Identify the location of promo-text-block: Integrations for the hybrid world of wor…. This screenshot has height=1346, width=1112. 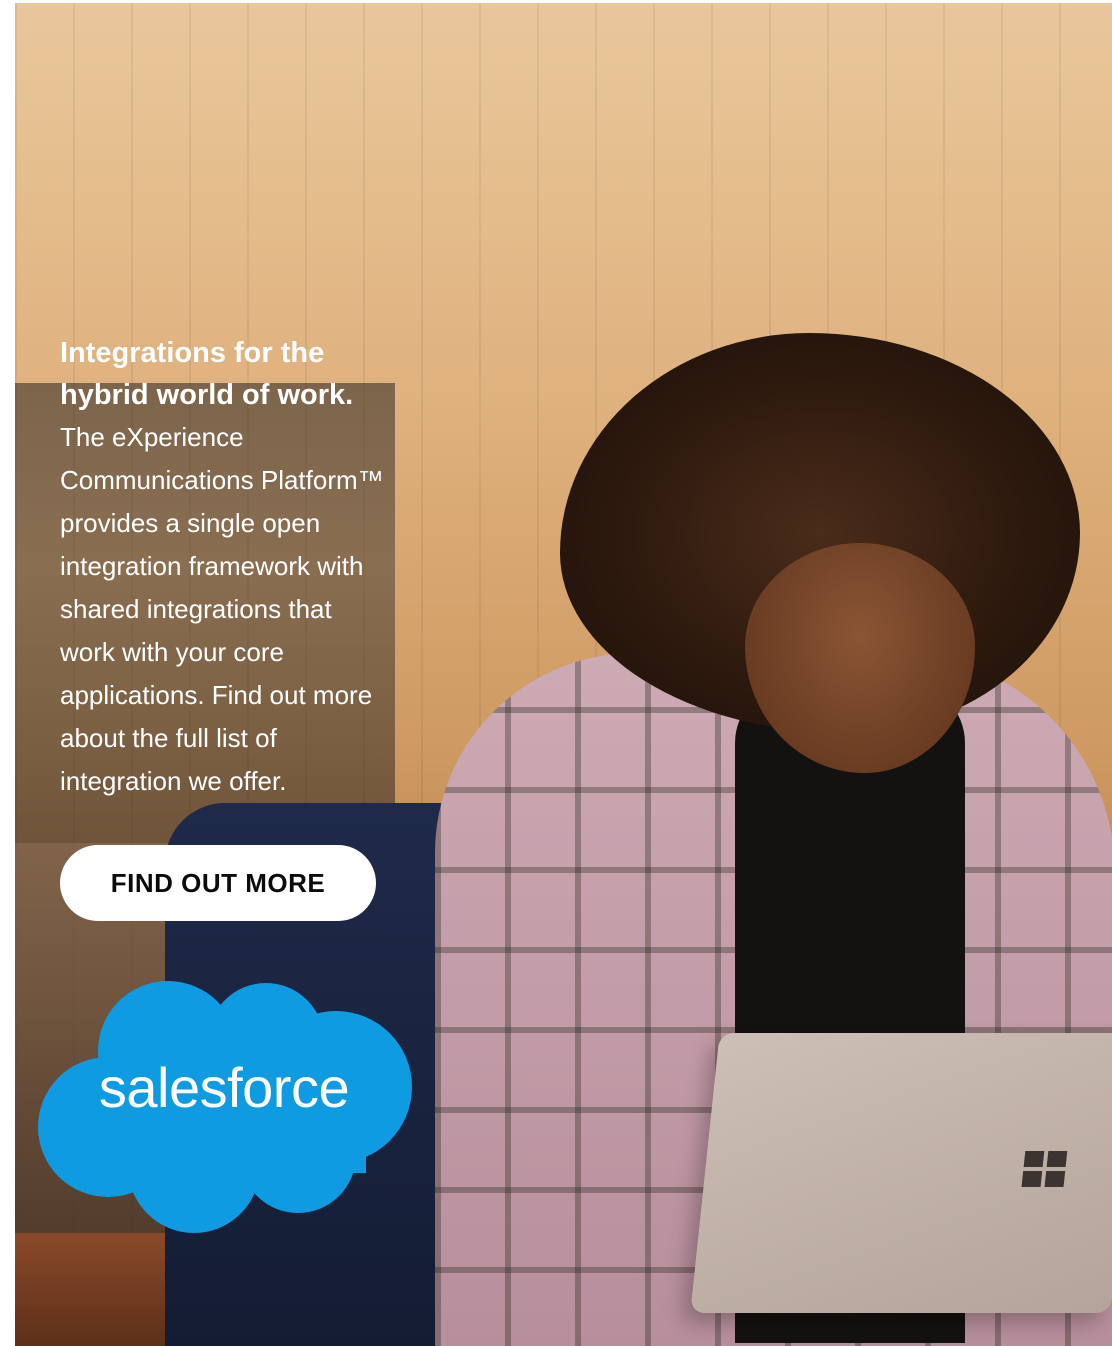
(260, 567).